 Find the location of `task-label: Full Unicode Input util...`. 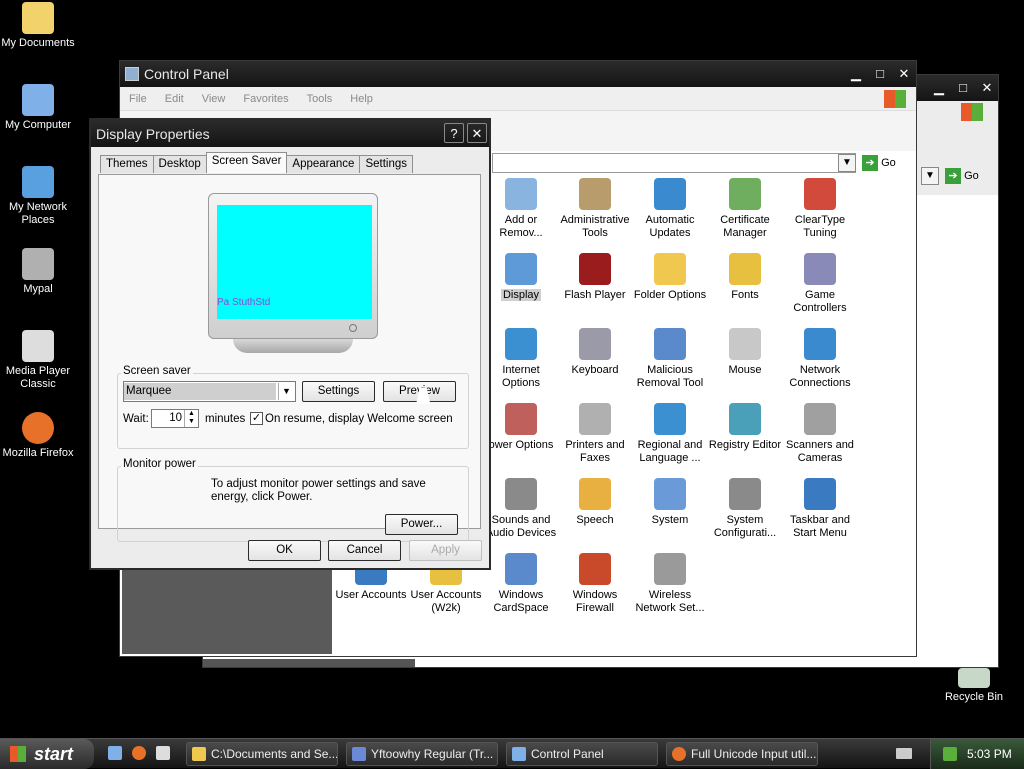

task-label: Full Unicode Input util... is located at coordinates (754, 754).